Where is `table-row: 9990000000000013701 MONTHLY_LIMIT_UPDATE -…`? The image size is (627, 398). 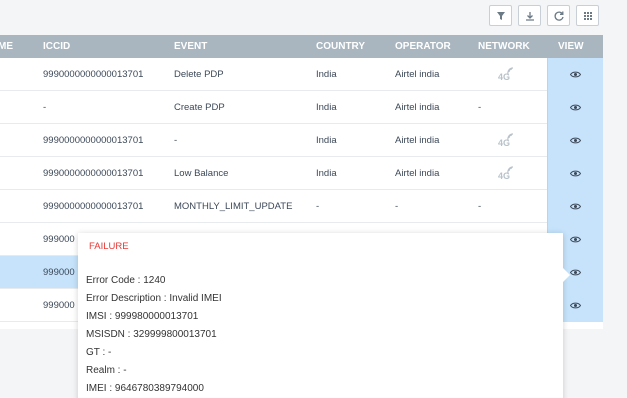 table-row: 9990000000000013701 MONTHLY_LIMIT_UPDATE -… is located at coordinates (301, 206).